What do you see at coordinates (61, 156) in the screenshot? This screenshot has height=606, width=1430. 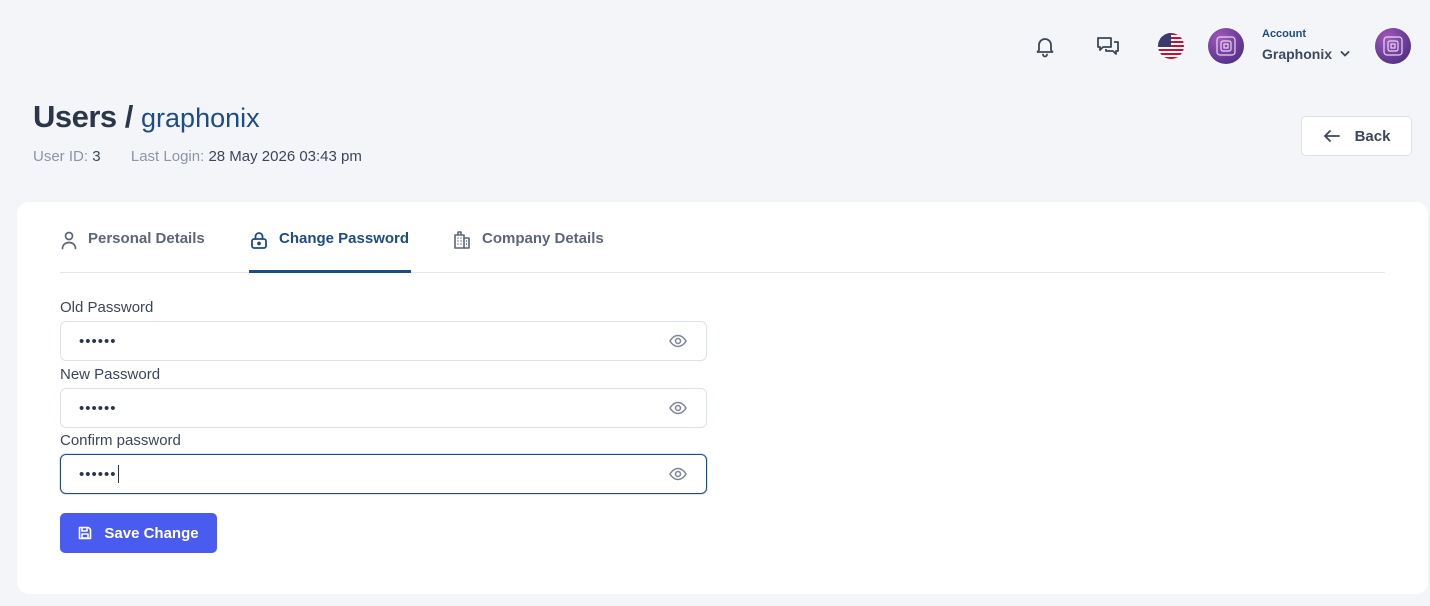 I see `user-id-label: User ID:` at bounding box center [61, 156].